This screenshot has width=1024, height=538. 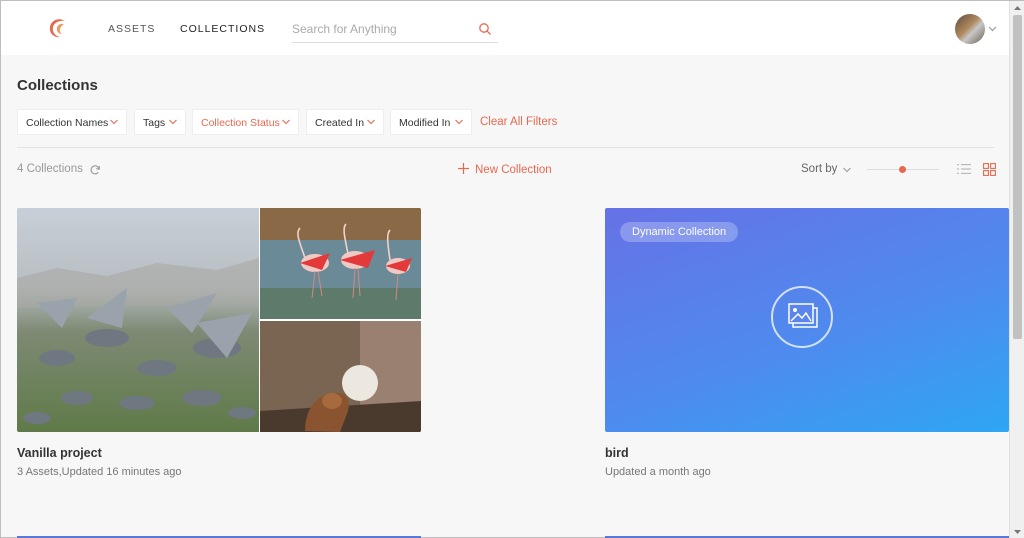 What do you see at coordinates (67, 123) in the screenshot?
I see `filter-label: Collection Names` at bounding box center [67, 123].